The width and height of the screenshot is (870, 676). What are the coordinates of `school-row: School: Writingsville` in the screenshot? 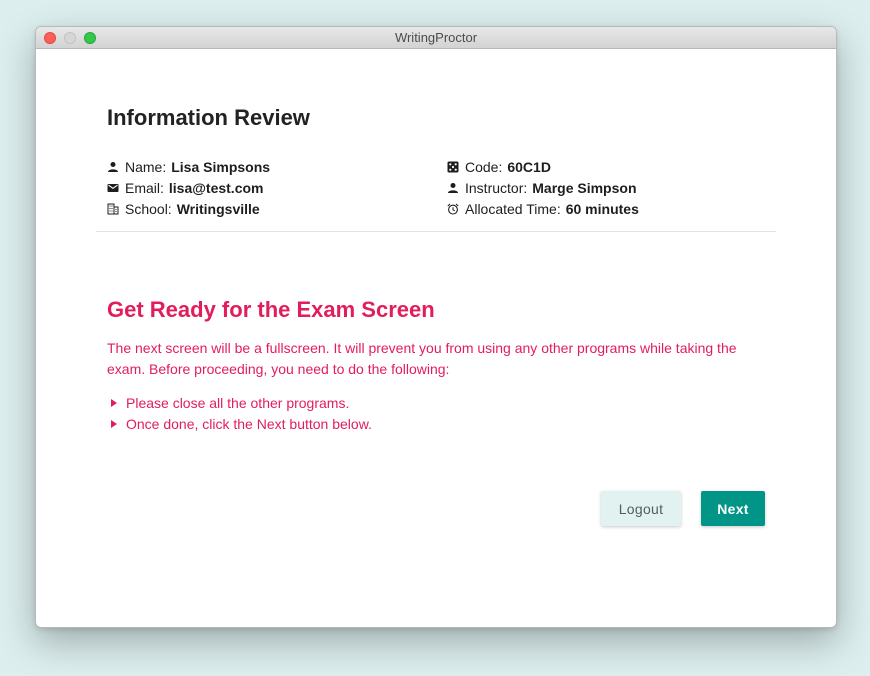 It's located at (188, 208).